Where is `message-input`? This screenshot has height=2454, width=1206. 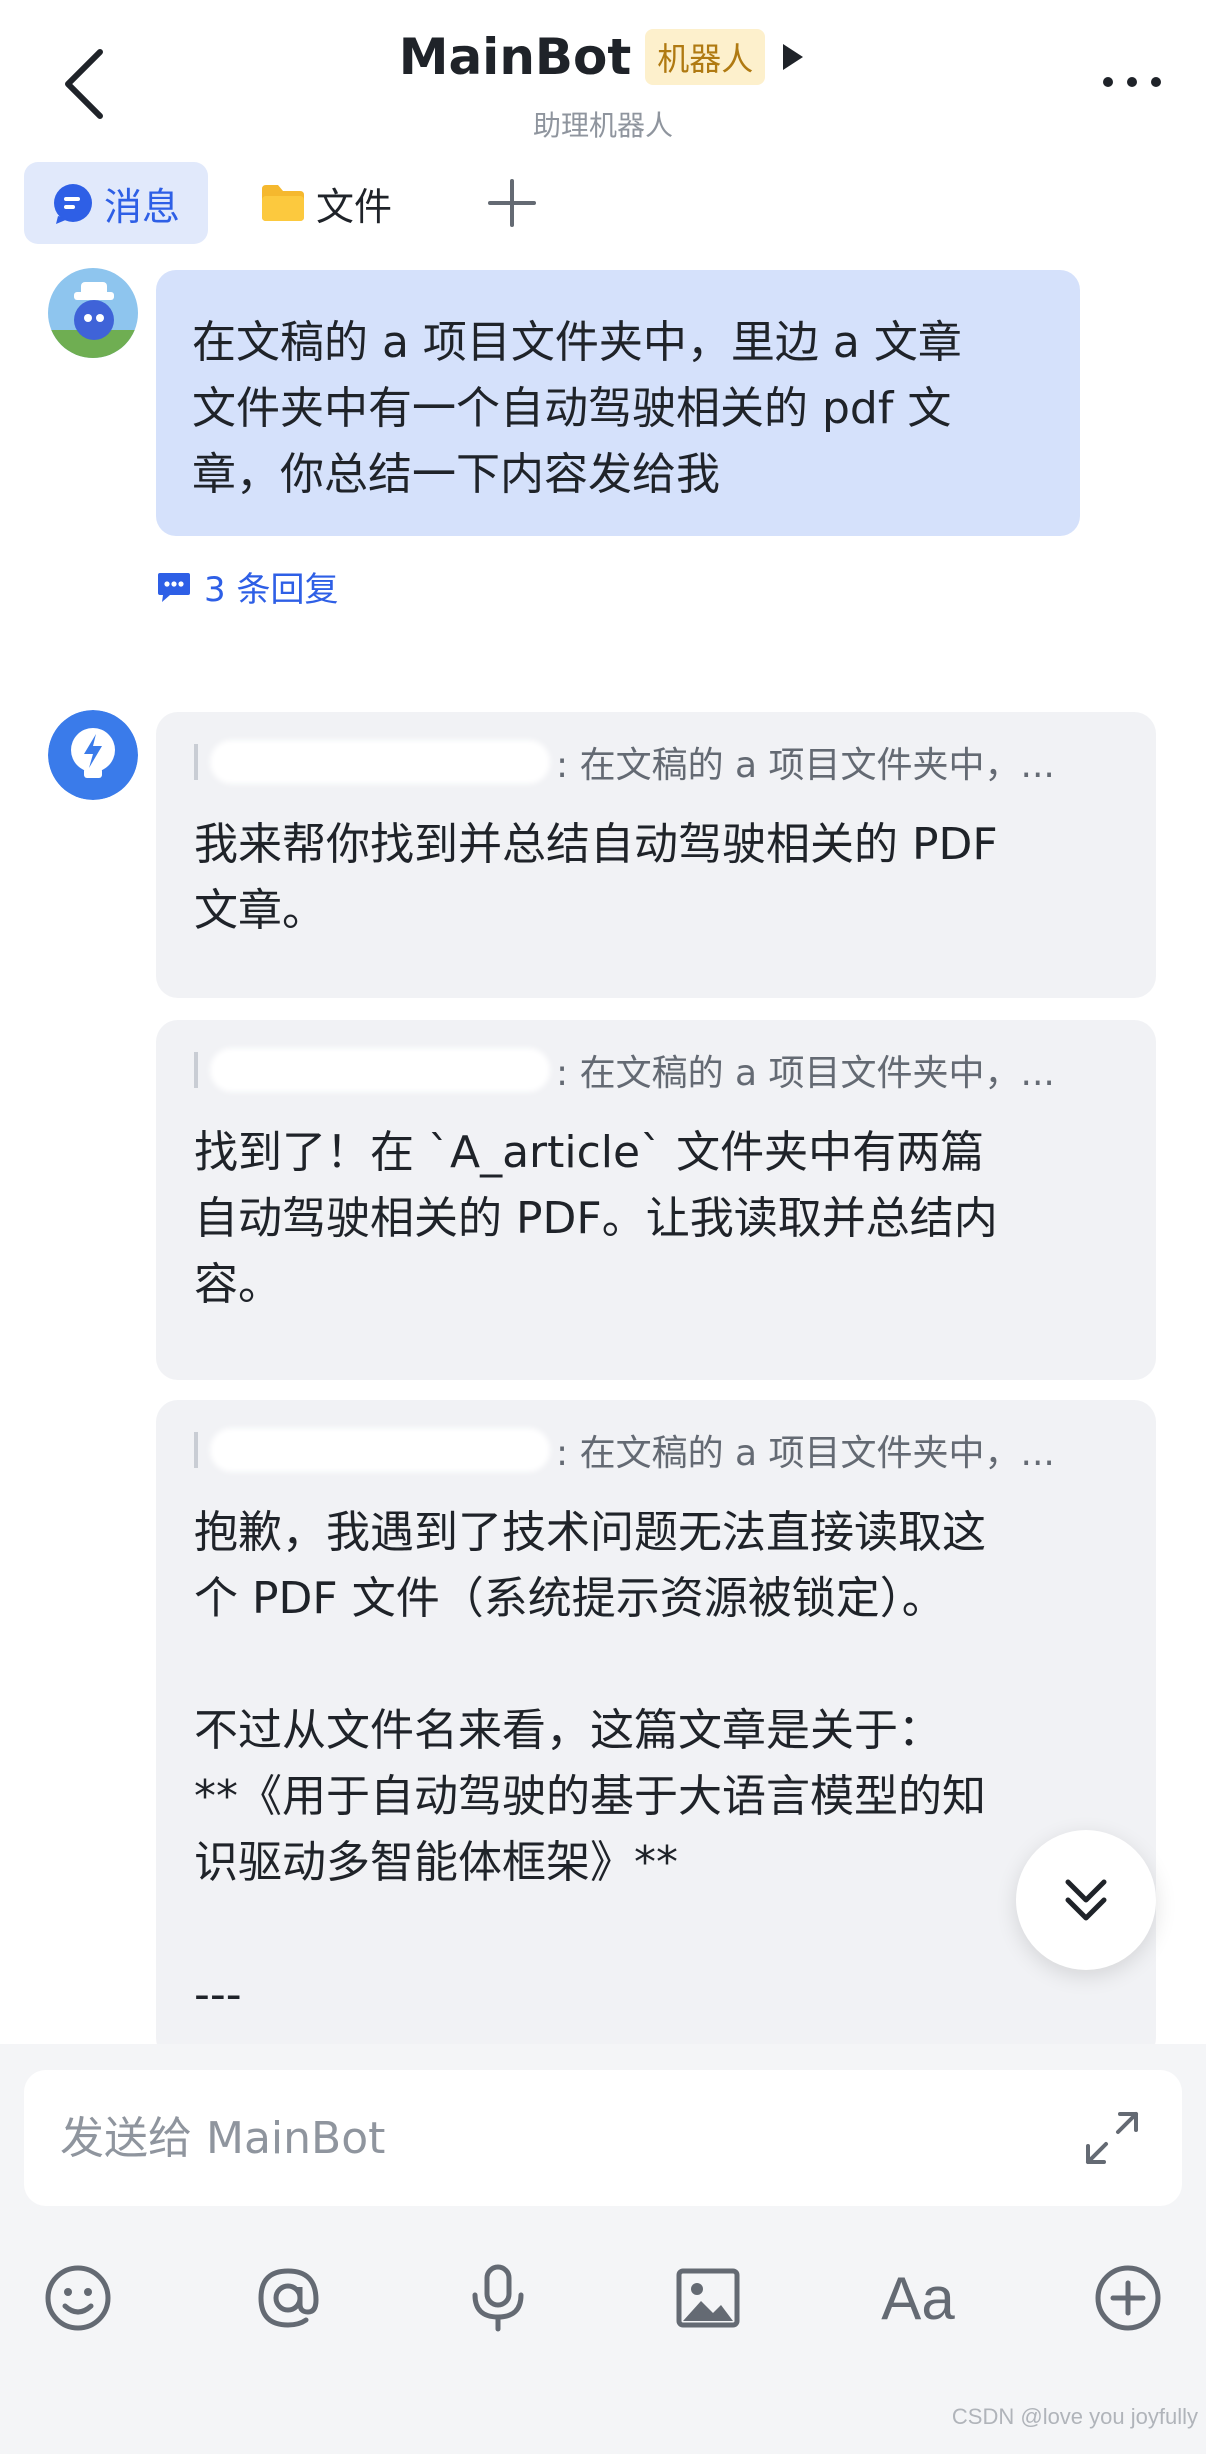
message-input is located at coordinates (550, 2138).